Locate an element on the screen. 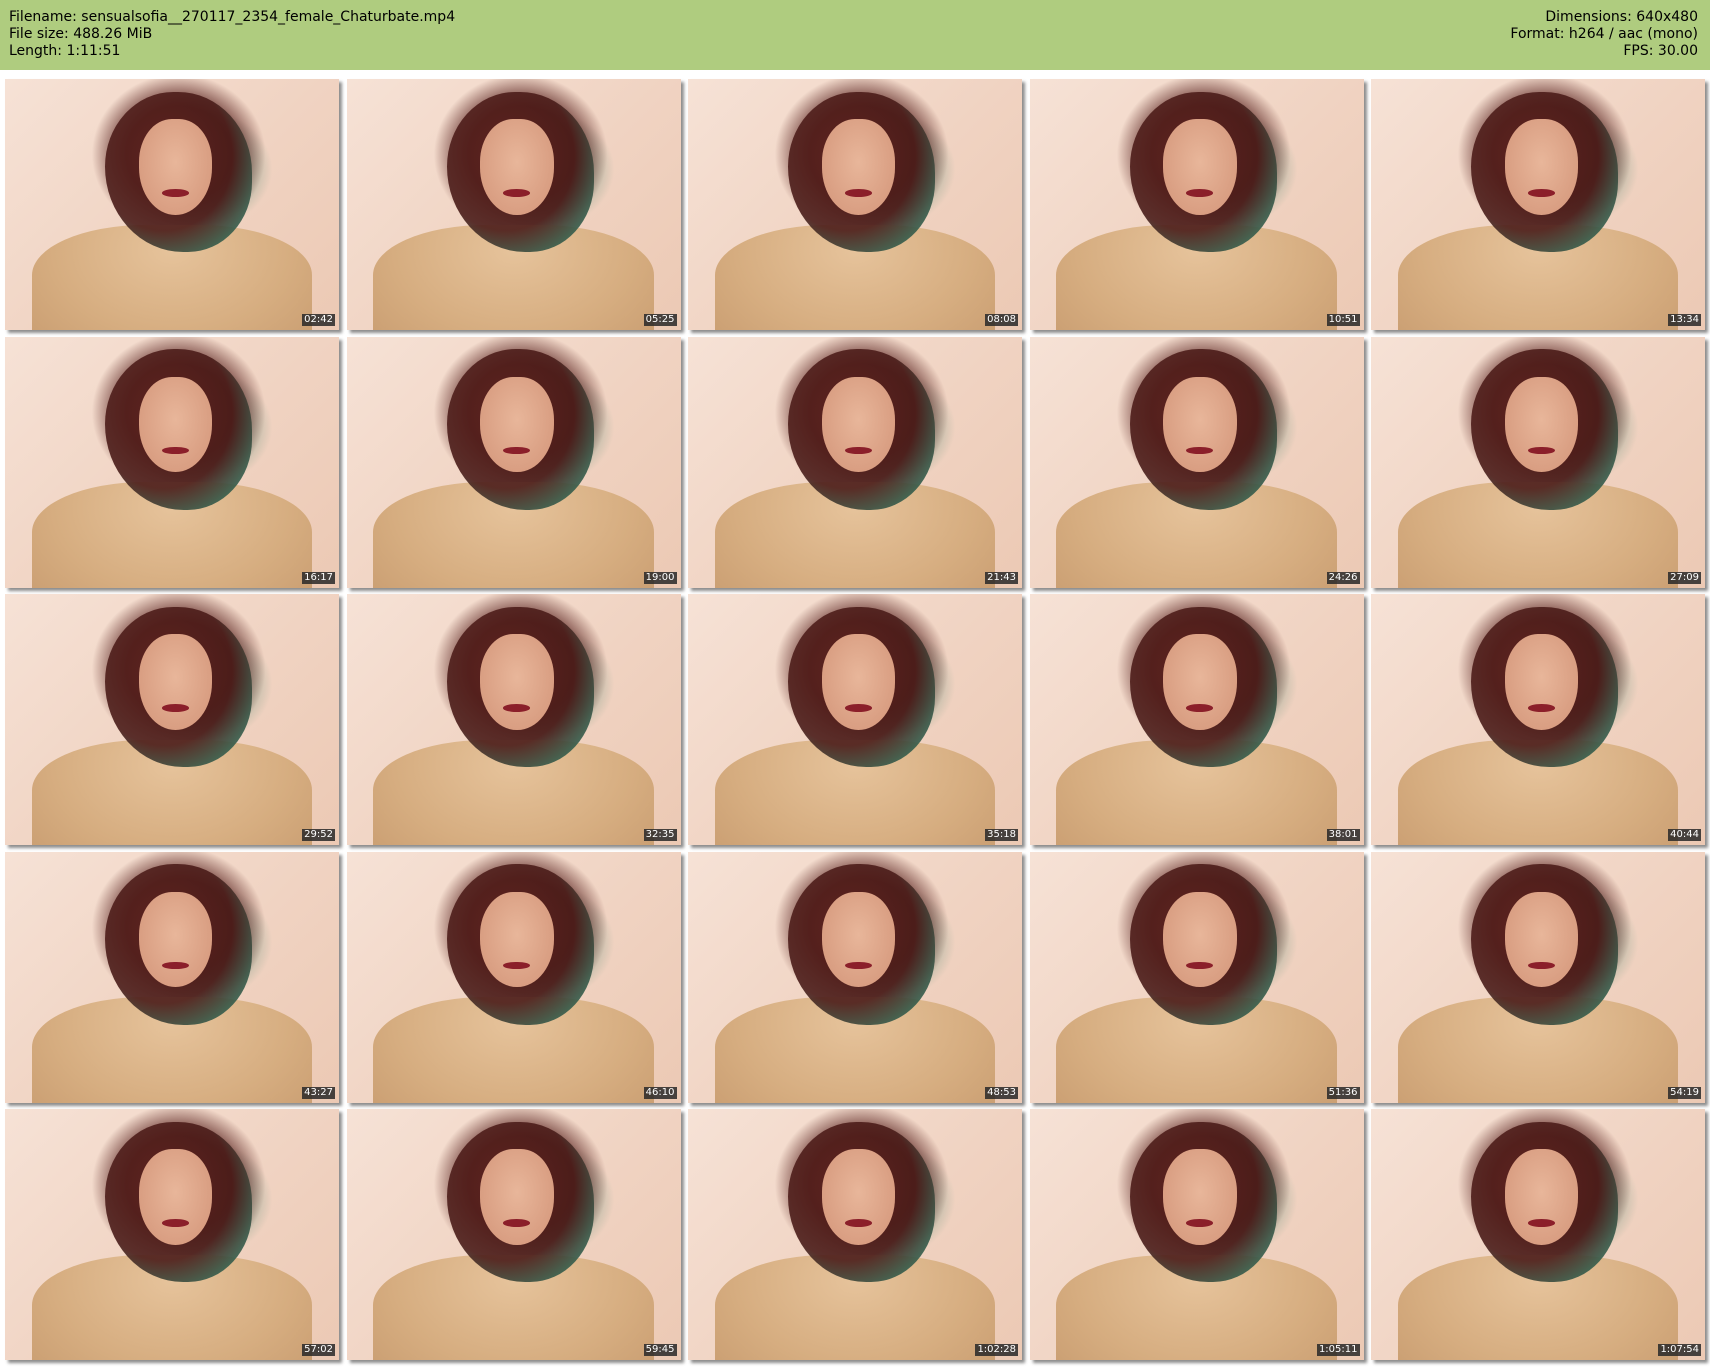 Image resolution: width=1710 pixels, height=1370 pixels. video-thumbnail: 38:01 is located at coordinates (1196, 719).